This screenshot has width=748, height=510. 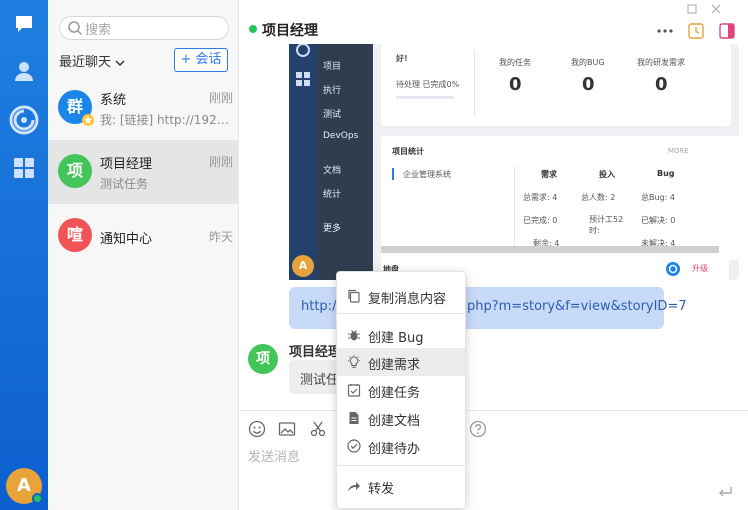 What do you see at coordinates (332, 115) in the screenshot?
I see `screenshot-menu-item: 测试` at bounding box center [332, 115].